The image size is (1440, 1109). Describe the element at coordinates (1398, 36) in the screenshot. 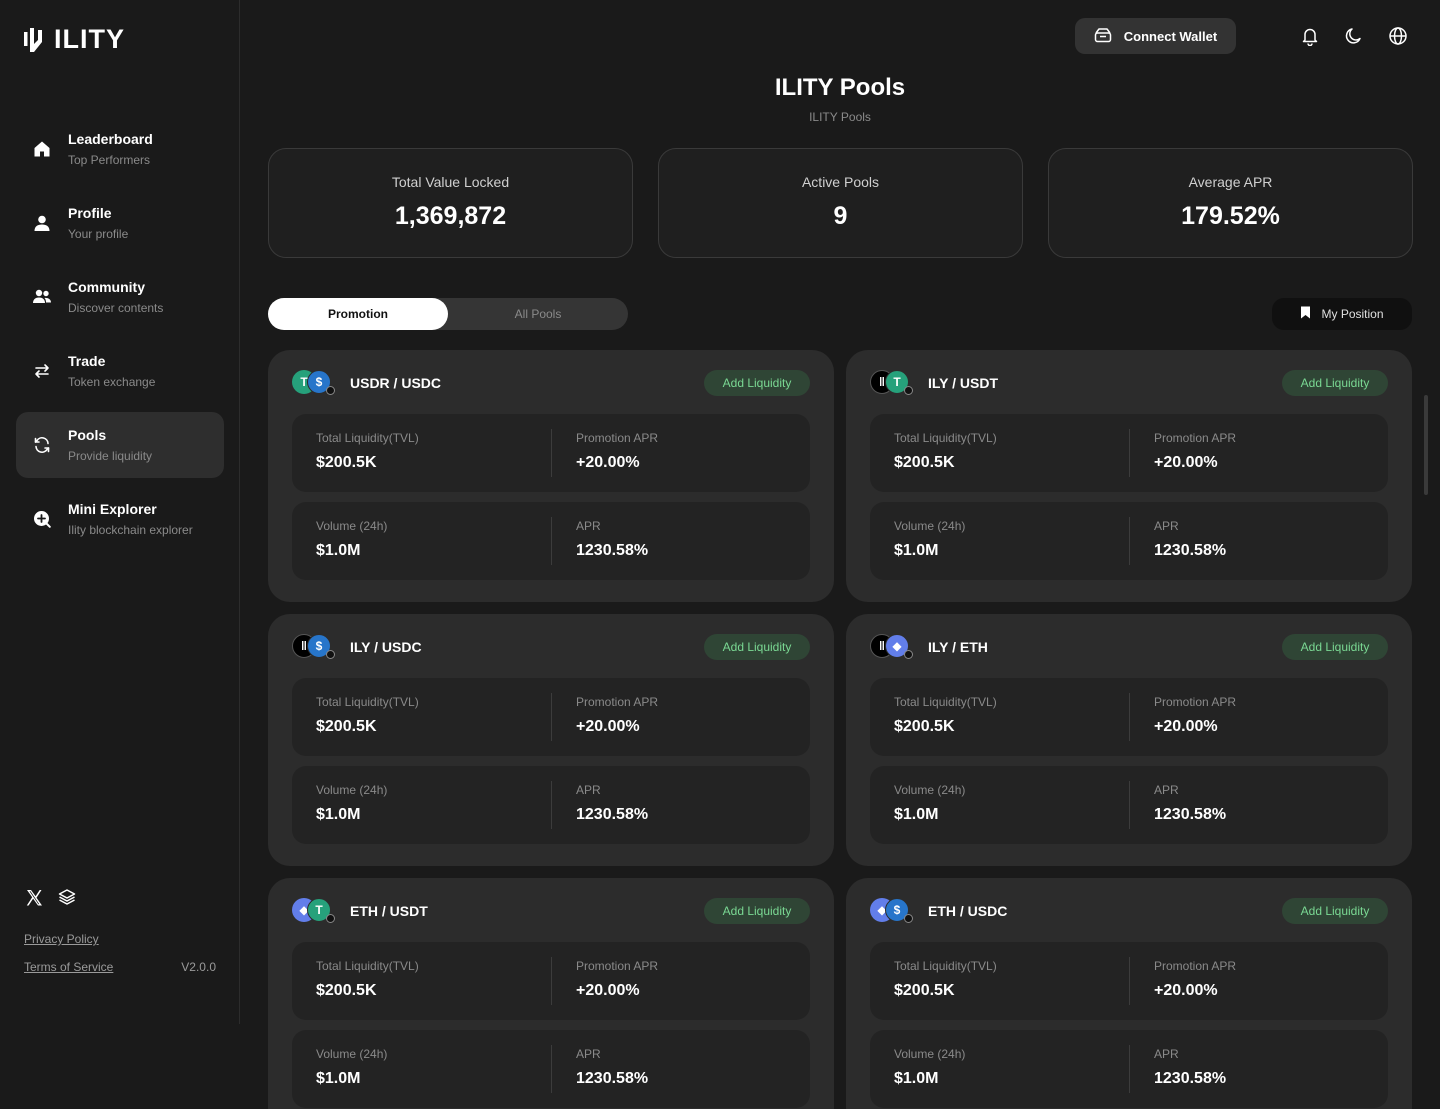

I see `globe-icon` at that location.